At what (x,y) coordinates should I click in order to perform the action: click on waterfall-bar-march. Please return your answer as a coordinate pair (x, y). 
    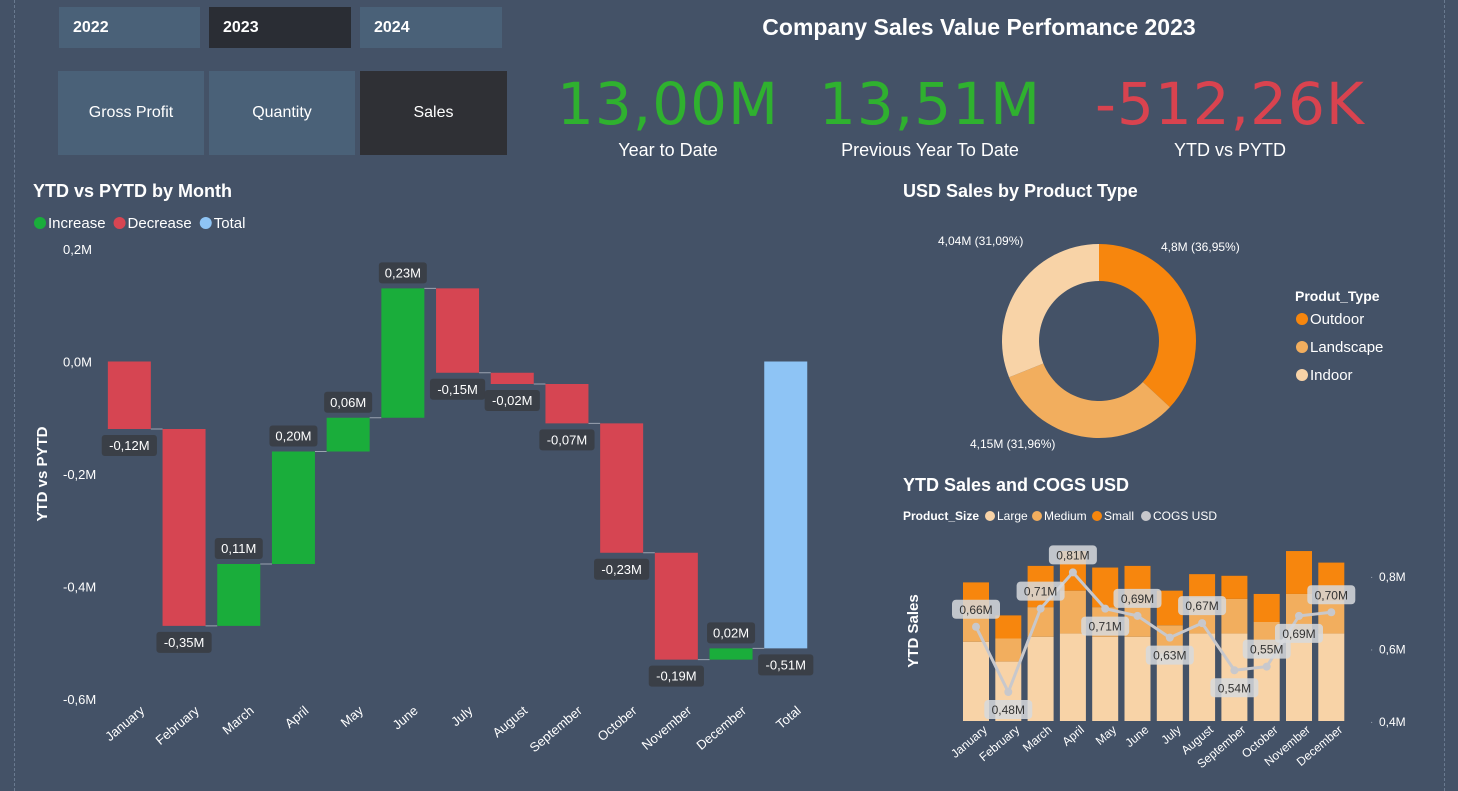
    Looking at the image, I should click on (239, 595).